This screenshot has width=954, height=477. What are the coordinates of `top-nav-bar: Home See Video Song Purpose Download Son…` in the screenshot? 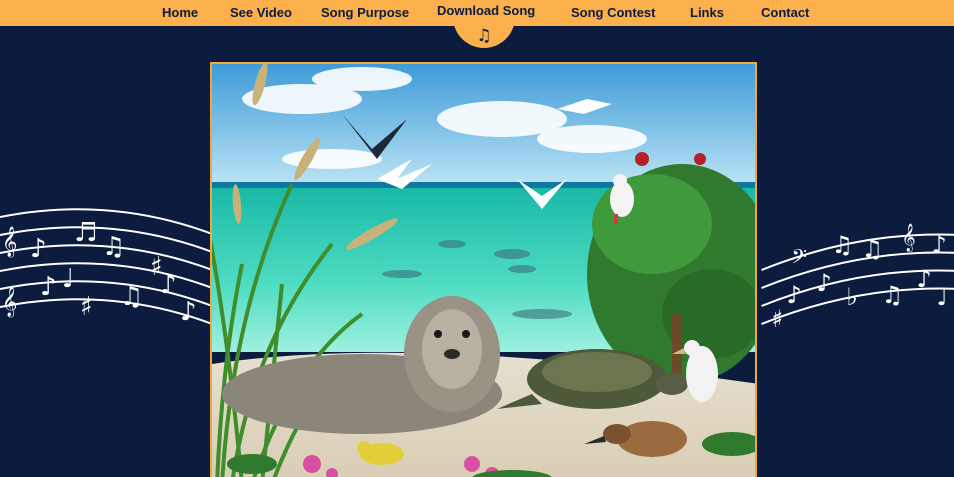 It's located at (477, 24).